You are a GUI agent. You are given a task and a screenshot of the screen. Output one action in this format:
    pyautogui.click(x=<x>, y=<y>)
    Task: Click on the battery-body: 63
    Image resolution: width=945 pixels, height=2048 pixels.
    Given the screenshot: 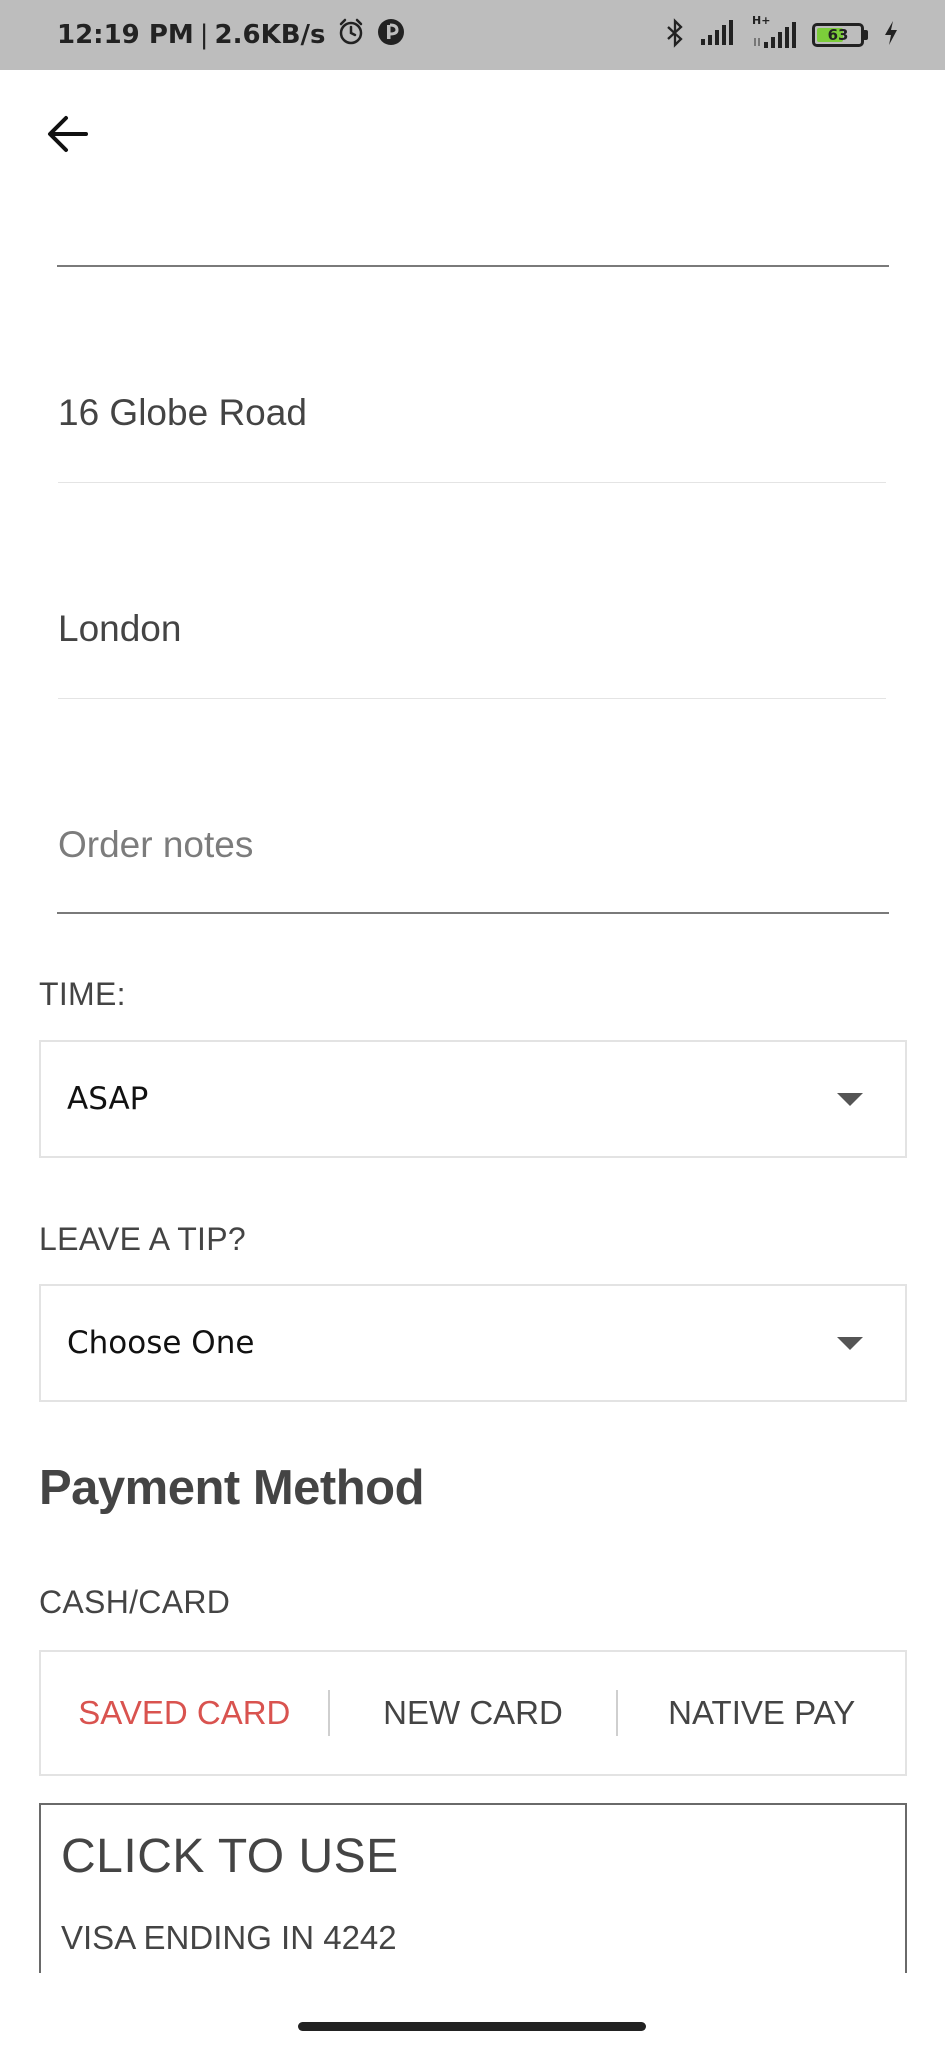 What is the action you would take?
    pyautogui.click(x=838, y=35)
    